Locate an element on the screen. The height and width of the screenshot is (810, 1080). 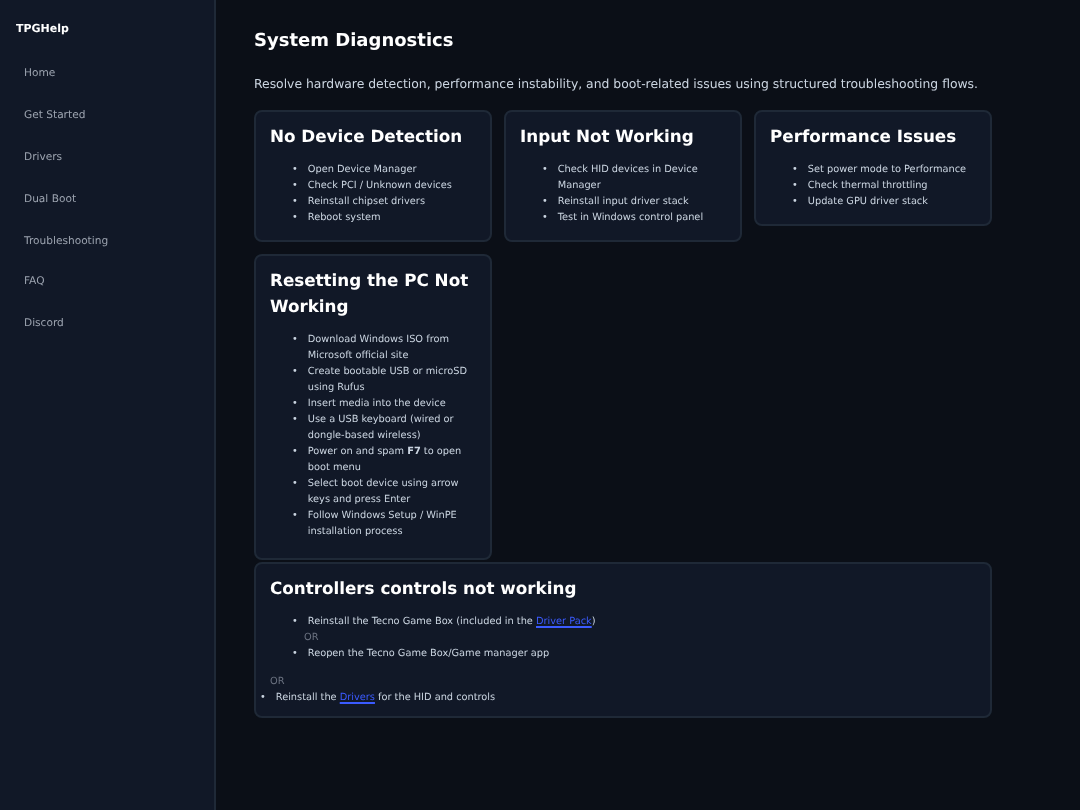
card-title: No Device Detection is located at coordinates (367, 136).